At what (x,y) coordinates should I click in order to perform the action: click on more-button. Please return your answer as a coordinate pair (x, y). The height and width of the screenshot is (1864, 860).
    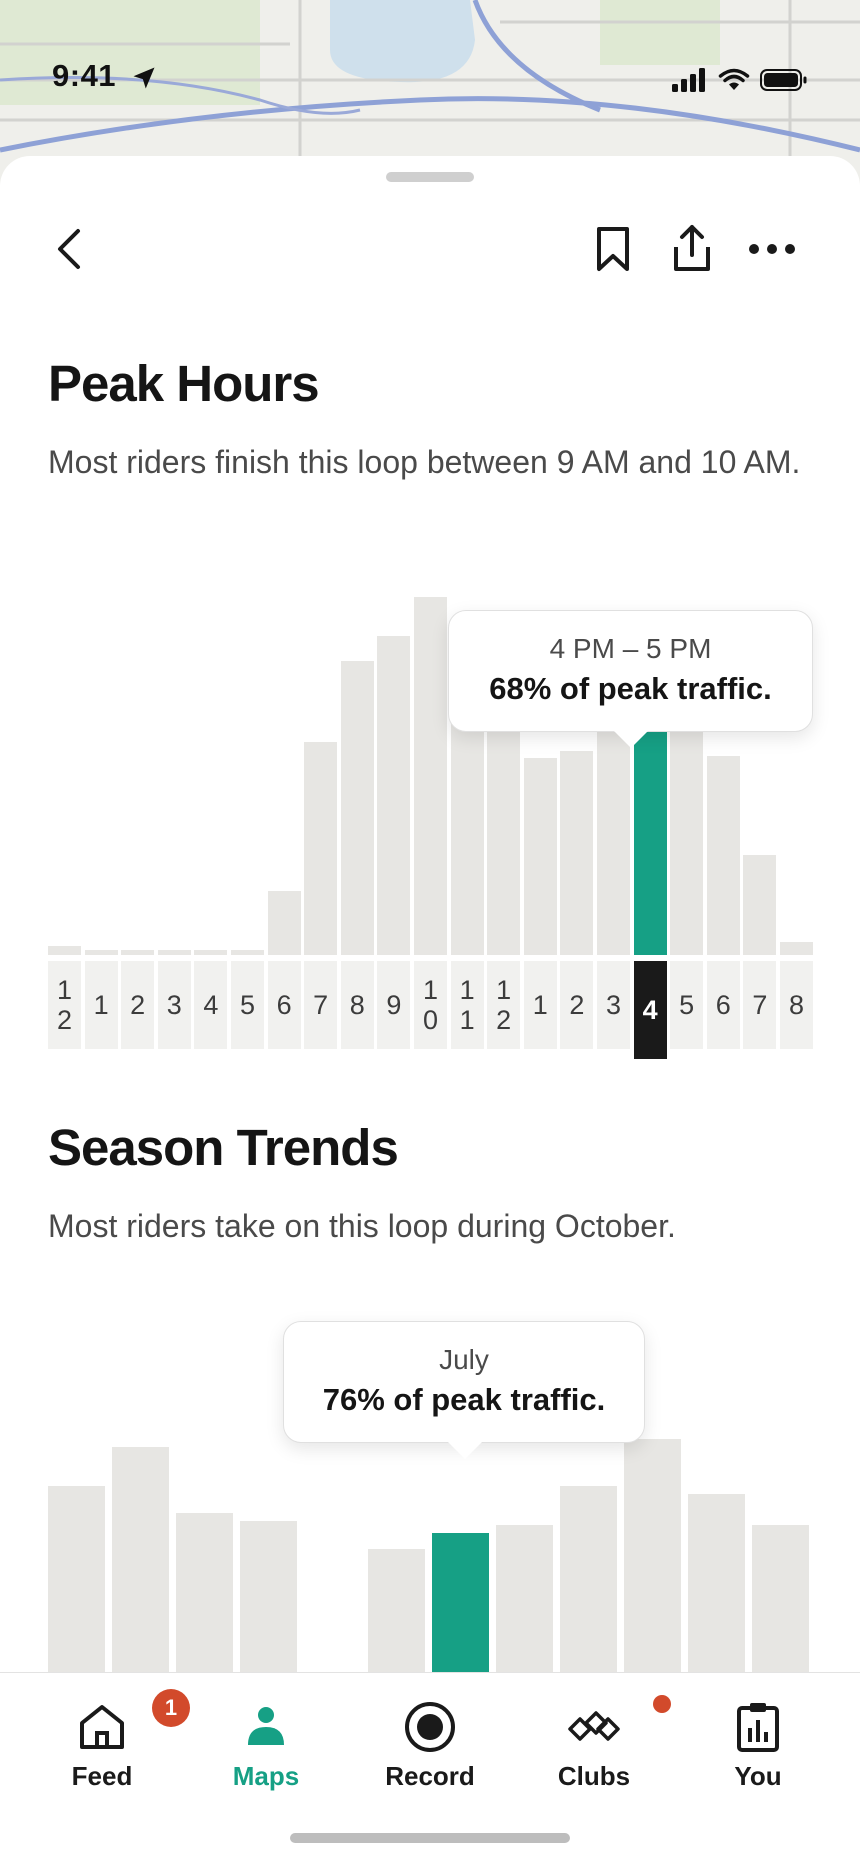
    Looking at the image, I should click on (772, 251).